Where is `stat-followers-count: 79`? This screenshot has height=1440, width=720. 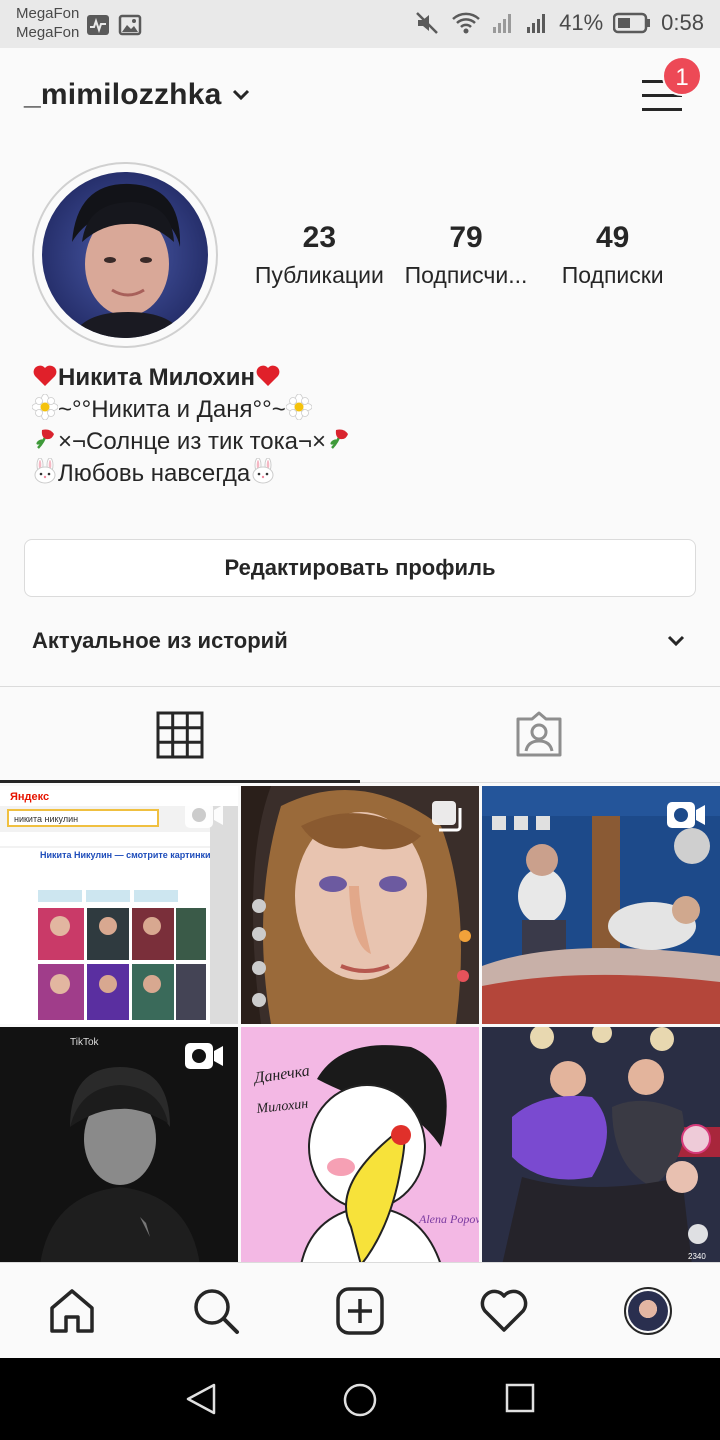 stat-followers-count: 79 is located at coordinates (466, 237).